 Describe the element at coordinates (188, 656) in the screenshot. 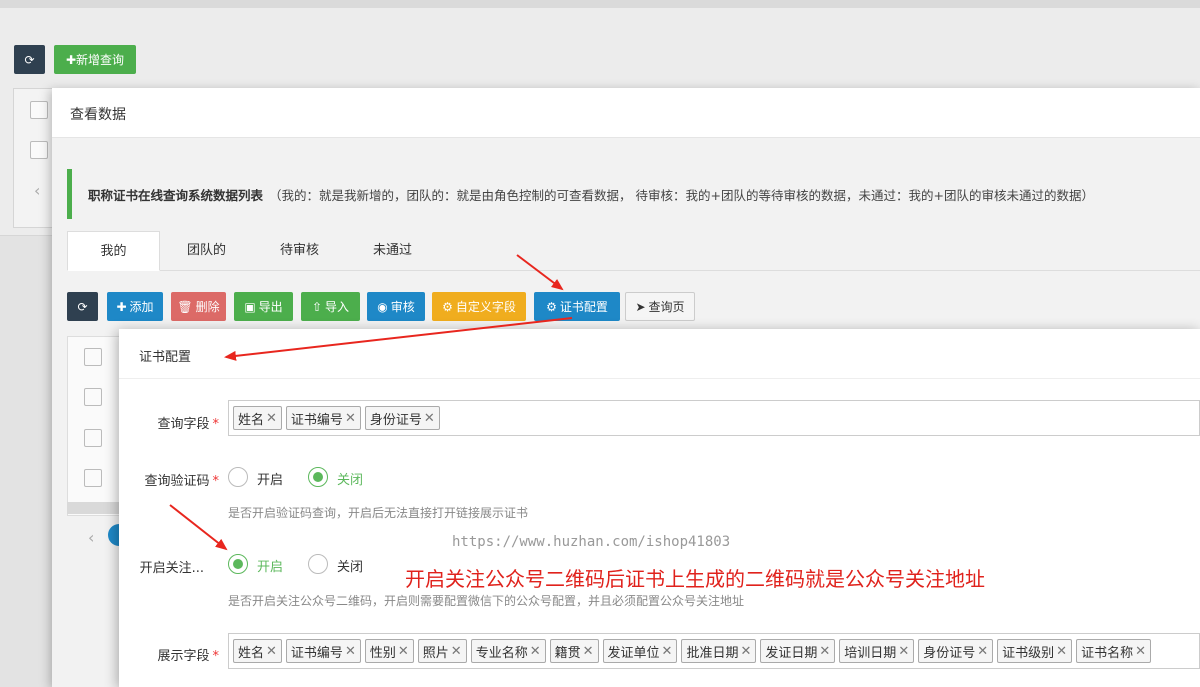

I see `display-fields-label: 展示字段 *` at that location.